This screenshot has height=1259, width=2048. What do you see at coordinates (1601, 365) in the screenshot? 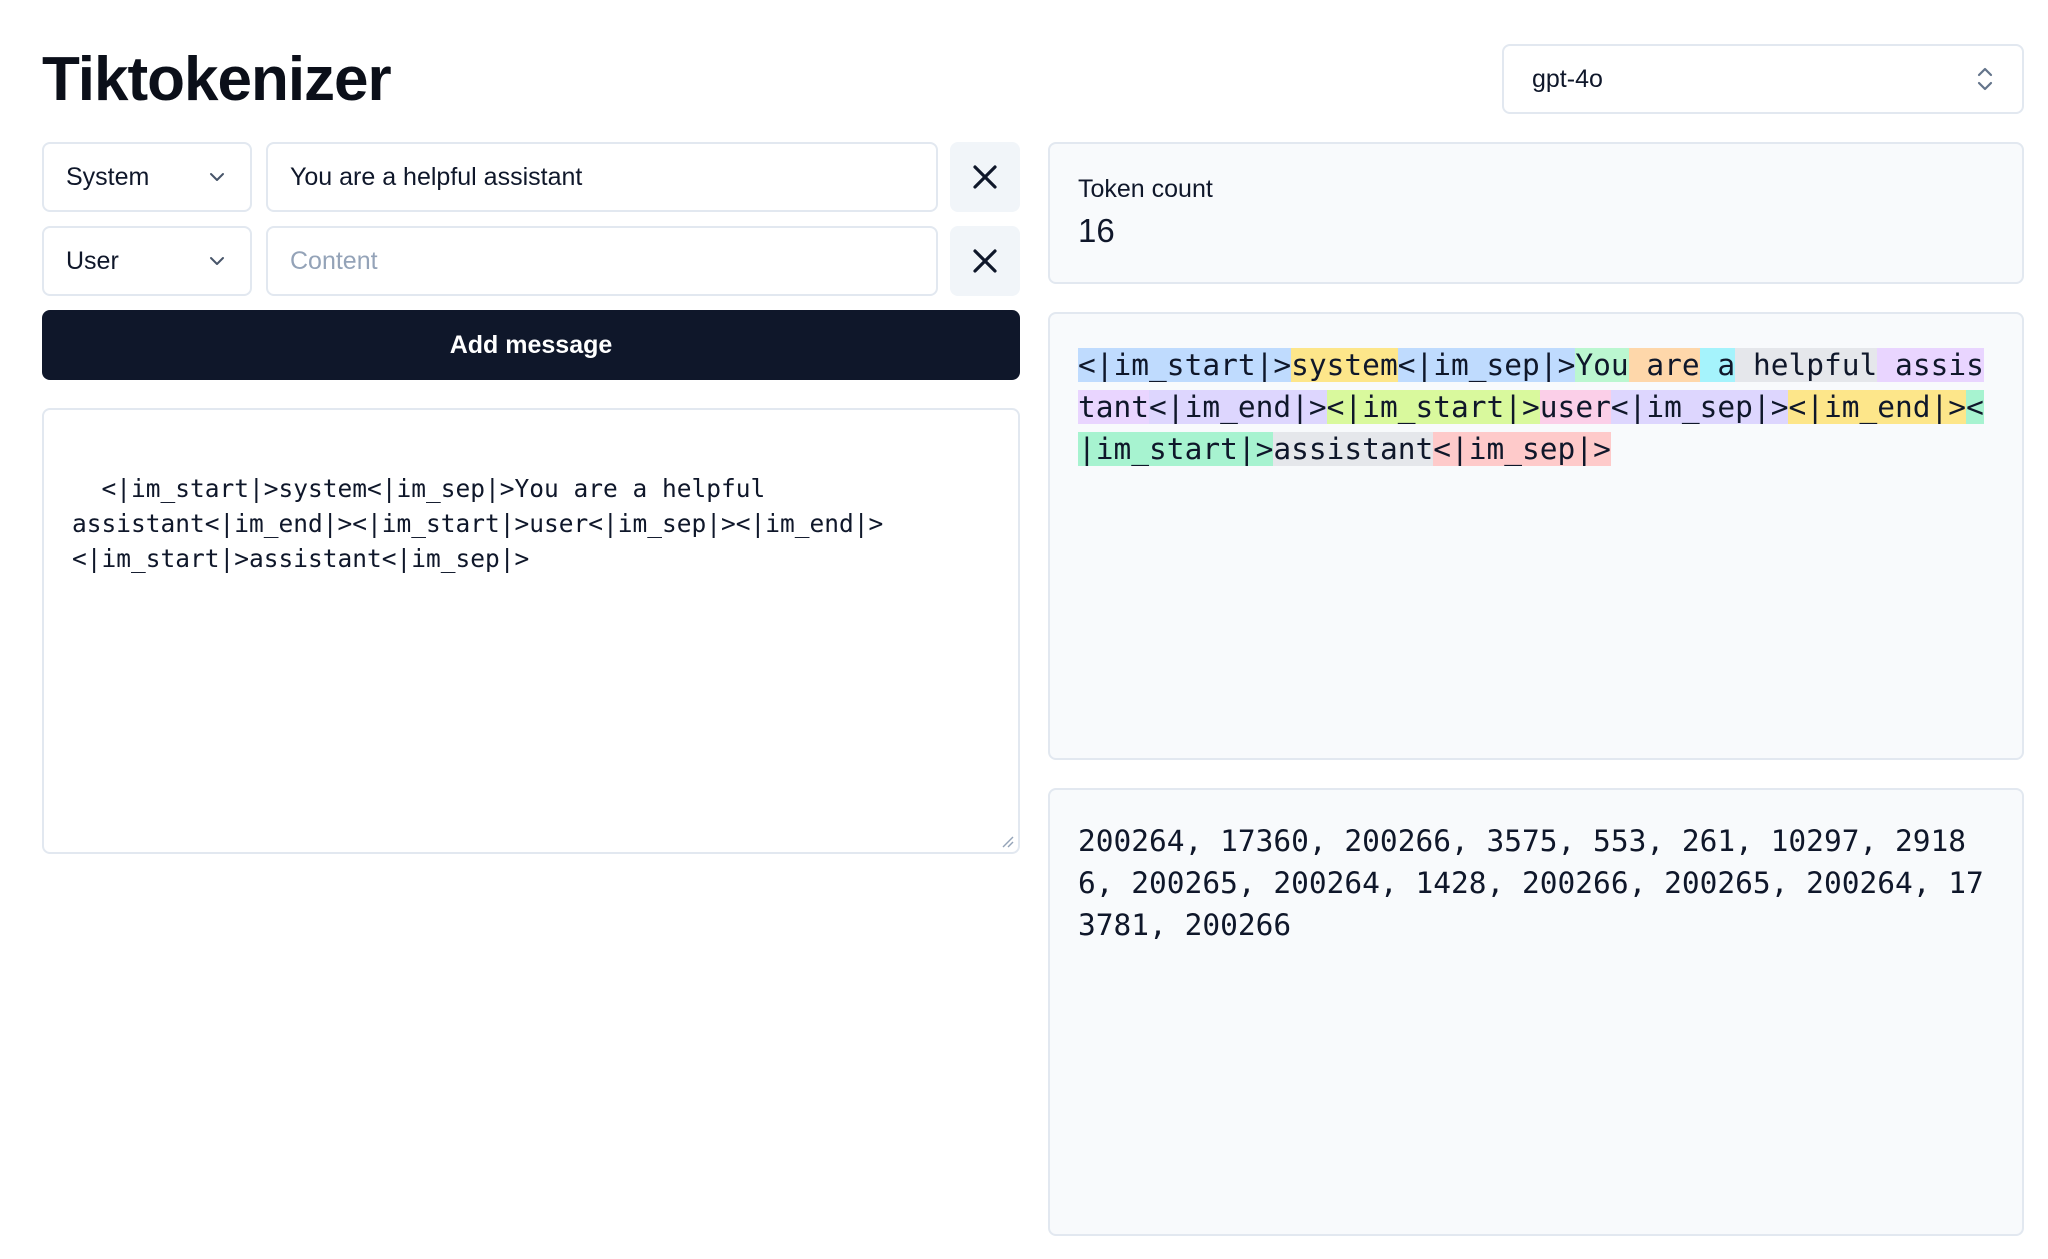
I see `token-span: You` at bounding box center [1601, 365].